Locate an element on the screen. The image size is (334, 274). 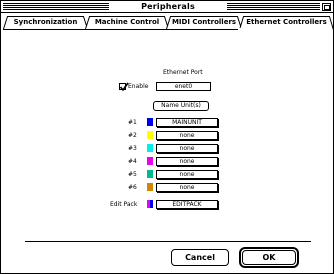
unit-name-field-2: none is located at coordinates (187, 135).